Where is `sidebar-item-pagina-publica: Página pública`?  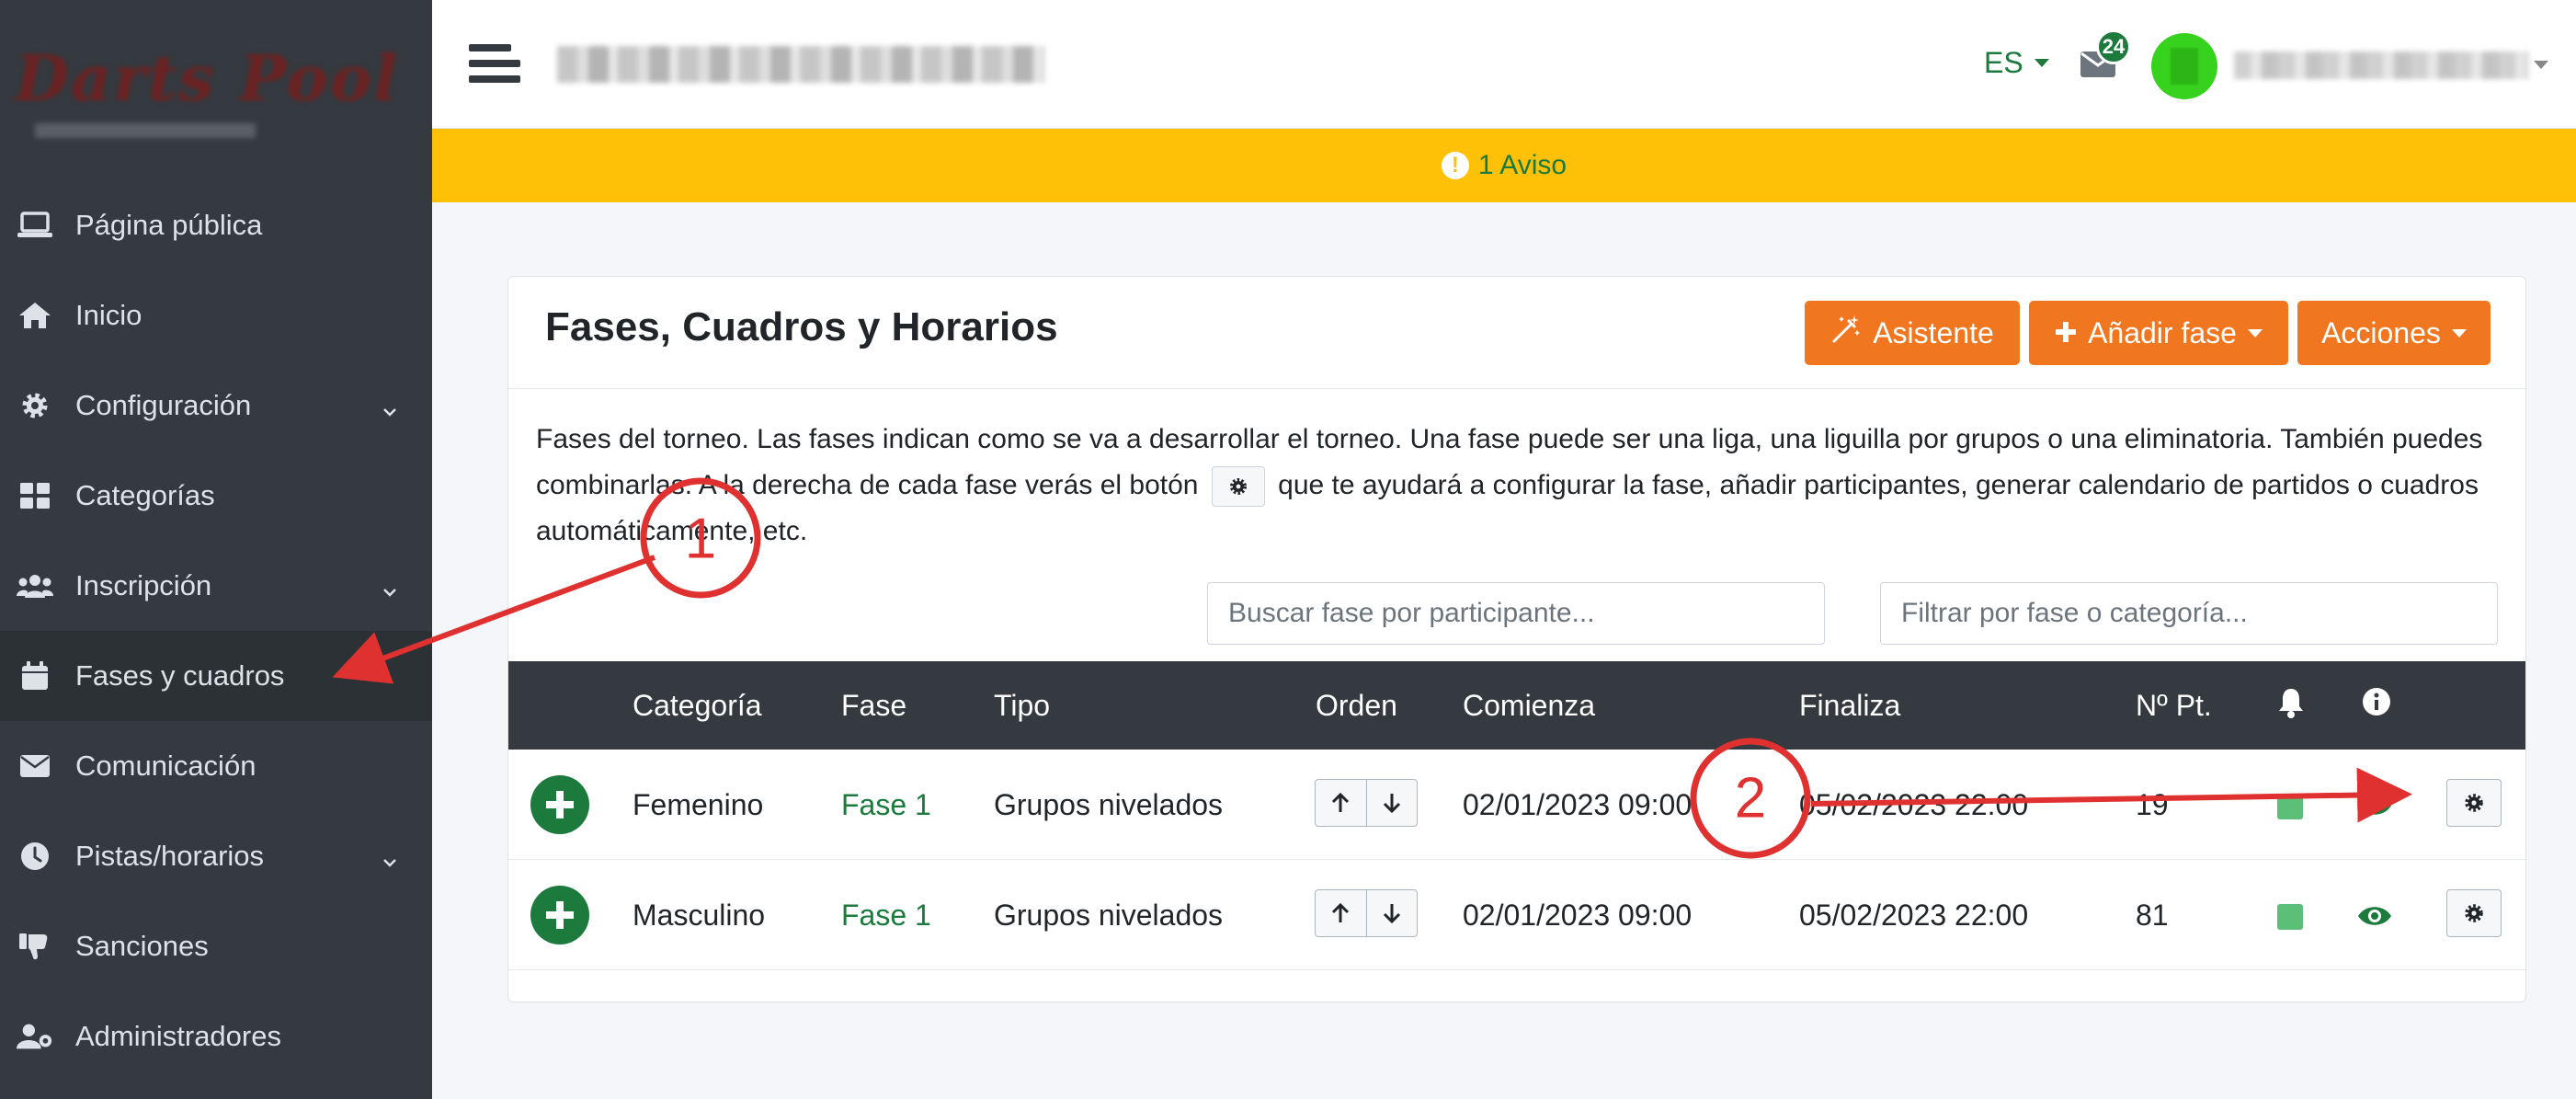
sidebar-item-pagina-publica: Página pública is located at coordinates (216, 225).